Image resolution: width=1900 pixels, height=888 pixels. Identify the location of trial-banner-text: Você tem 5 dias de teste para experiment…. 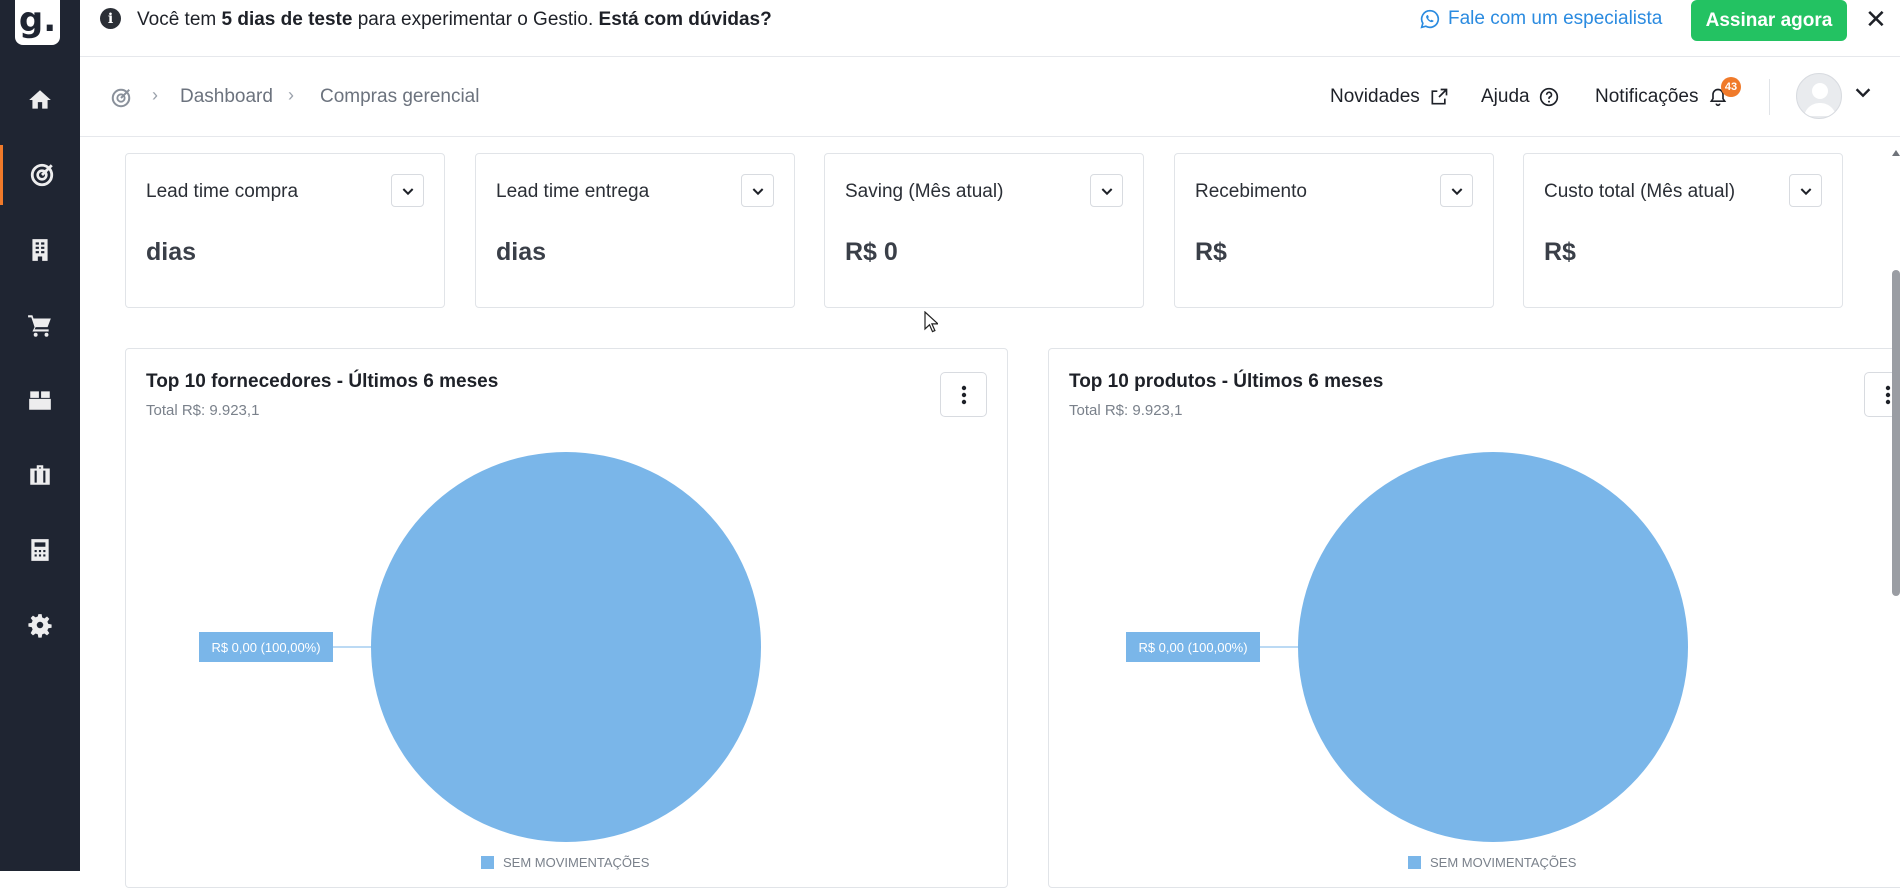
(454, 20).